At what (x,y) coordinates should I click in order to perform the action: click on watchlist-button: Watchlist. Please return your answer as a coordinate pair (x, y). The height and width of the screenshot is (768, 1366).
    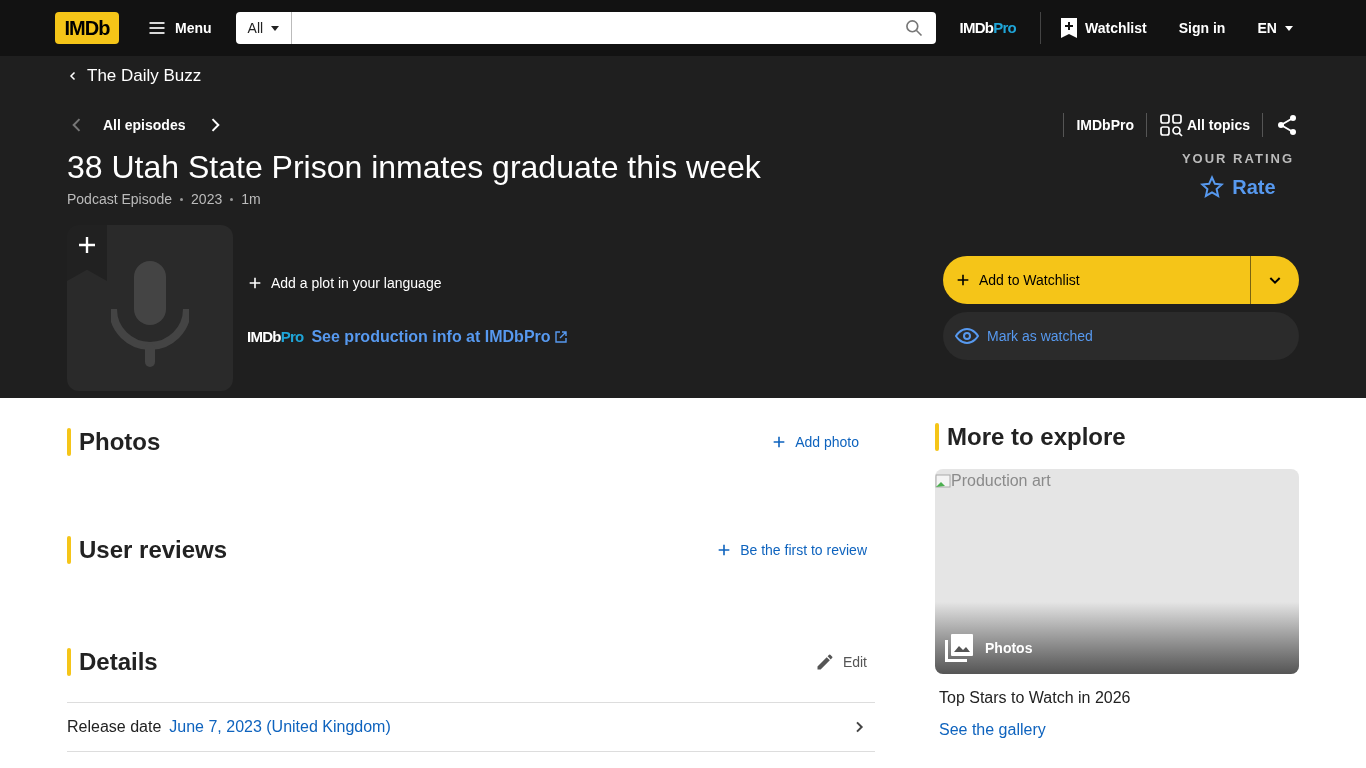
    Looking at the image, I should click on (1104, 28).